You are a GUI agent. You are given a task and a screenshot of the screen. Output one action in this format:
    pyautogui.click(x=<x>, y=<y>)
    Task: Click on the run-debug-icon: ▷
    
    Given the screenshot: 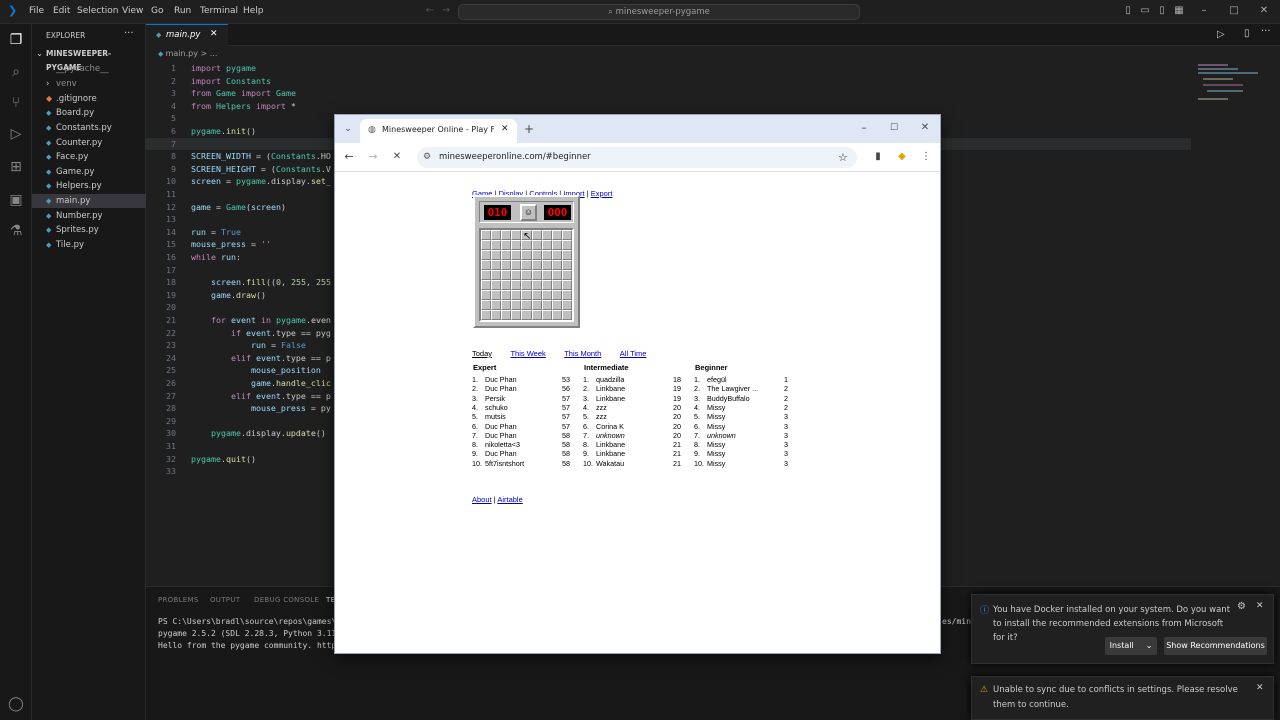 What is the action you would take?
    pyautogui.click(x=16, y=134)
    